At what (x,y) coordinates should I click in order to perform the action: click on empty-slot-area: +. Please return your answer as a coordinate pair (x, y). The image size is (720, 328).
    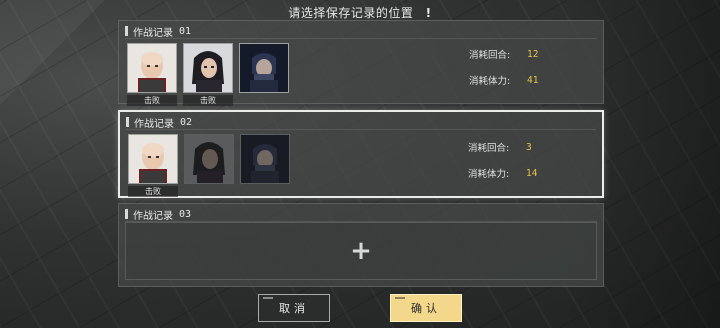
    Looking at the image, I should click on (361, 251).